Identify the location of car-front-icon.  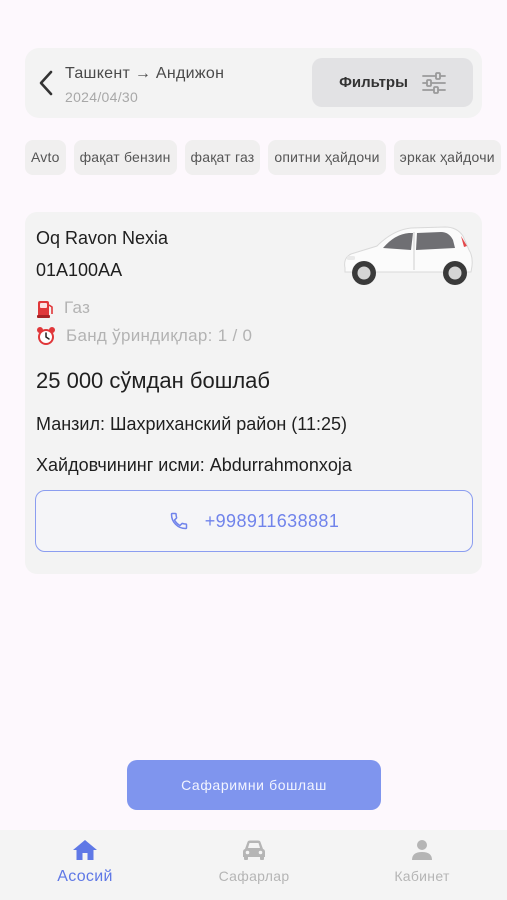
(254, 850).